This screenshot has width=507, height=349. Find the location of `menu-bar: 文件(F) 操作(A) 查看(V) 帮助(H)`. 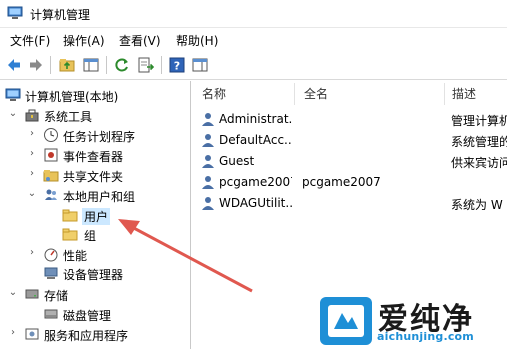

menu-bar: 文件(F) 操作(A) 查看(V) 帮助(H) is located at coordinates (253, 39).